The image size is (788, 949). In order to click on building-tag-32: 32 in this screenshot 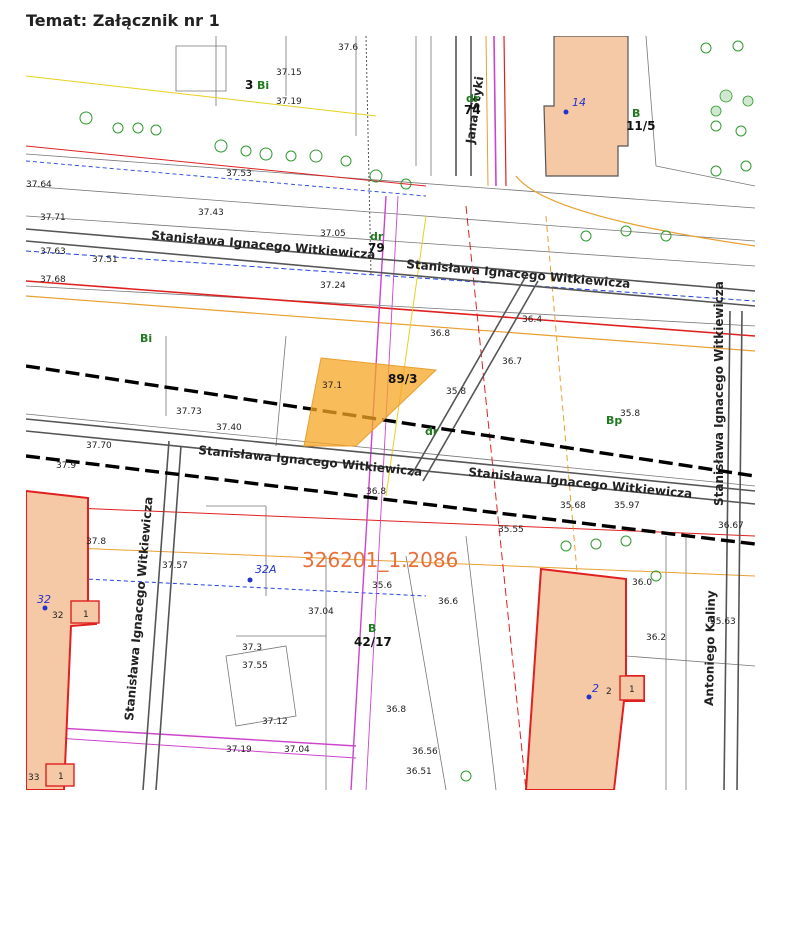, I will do `click(57, 616)`.